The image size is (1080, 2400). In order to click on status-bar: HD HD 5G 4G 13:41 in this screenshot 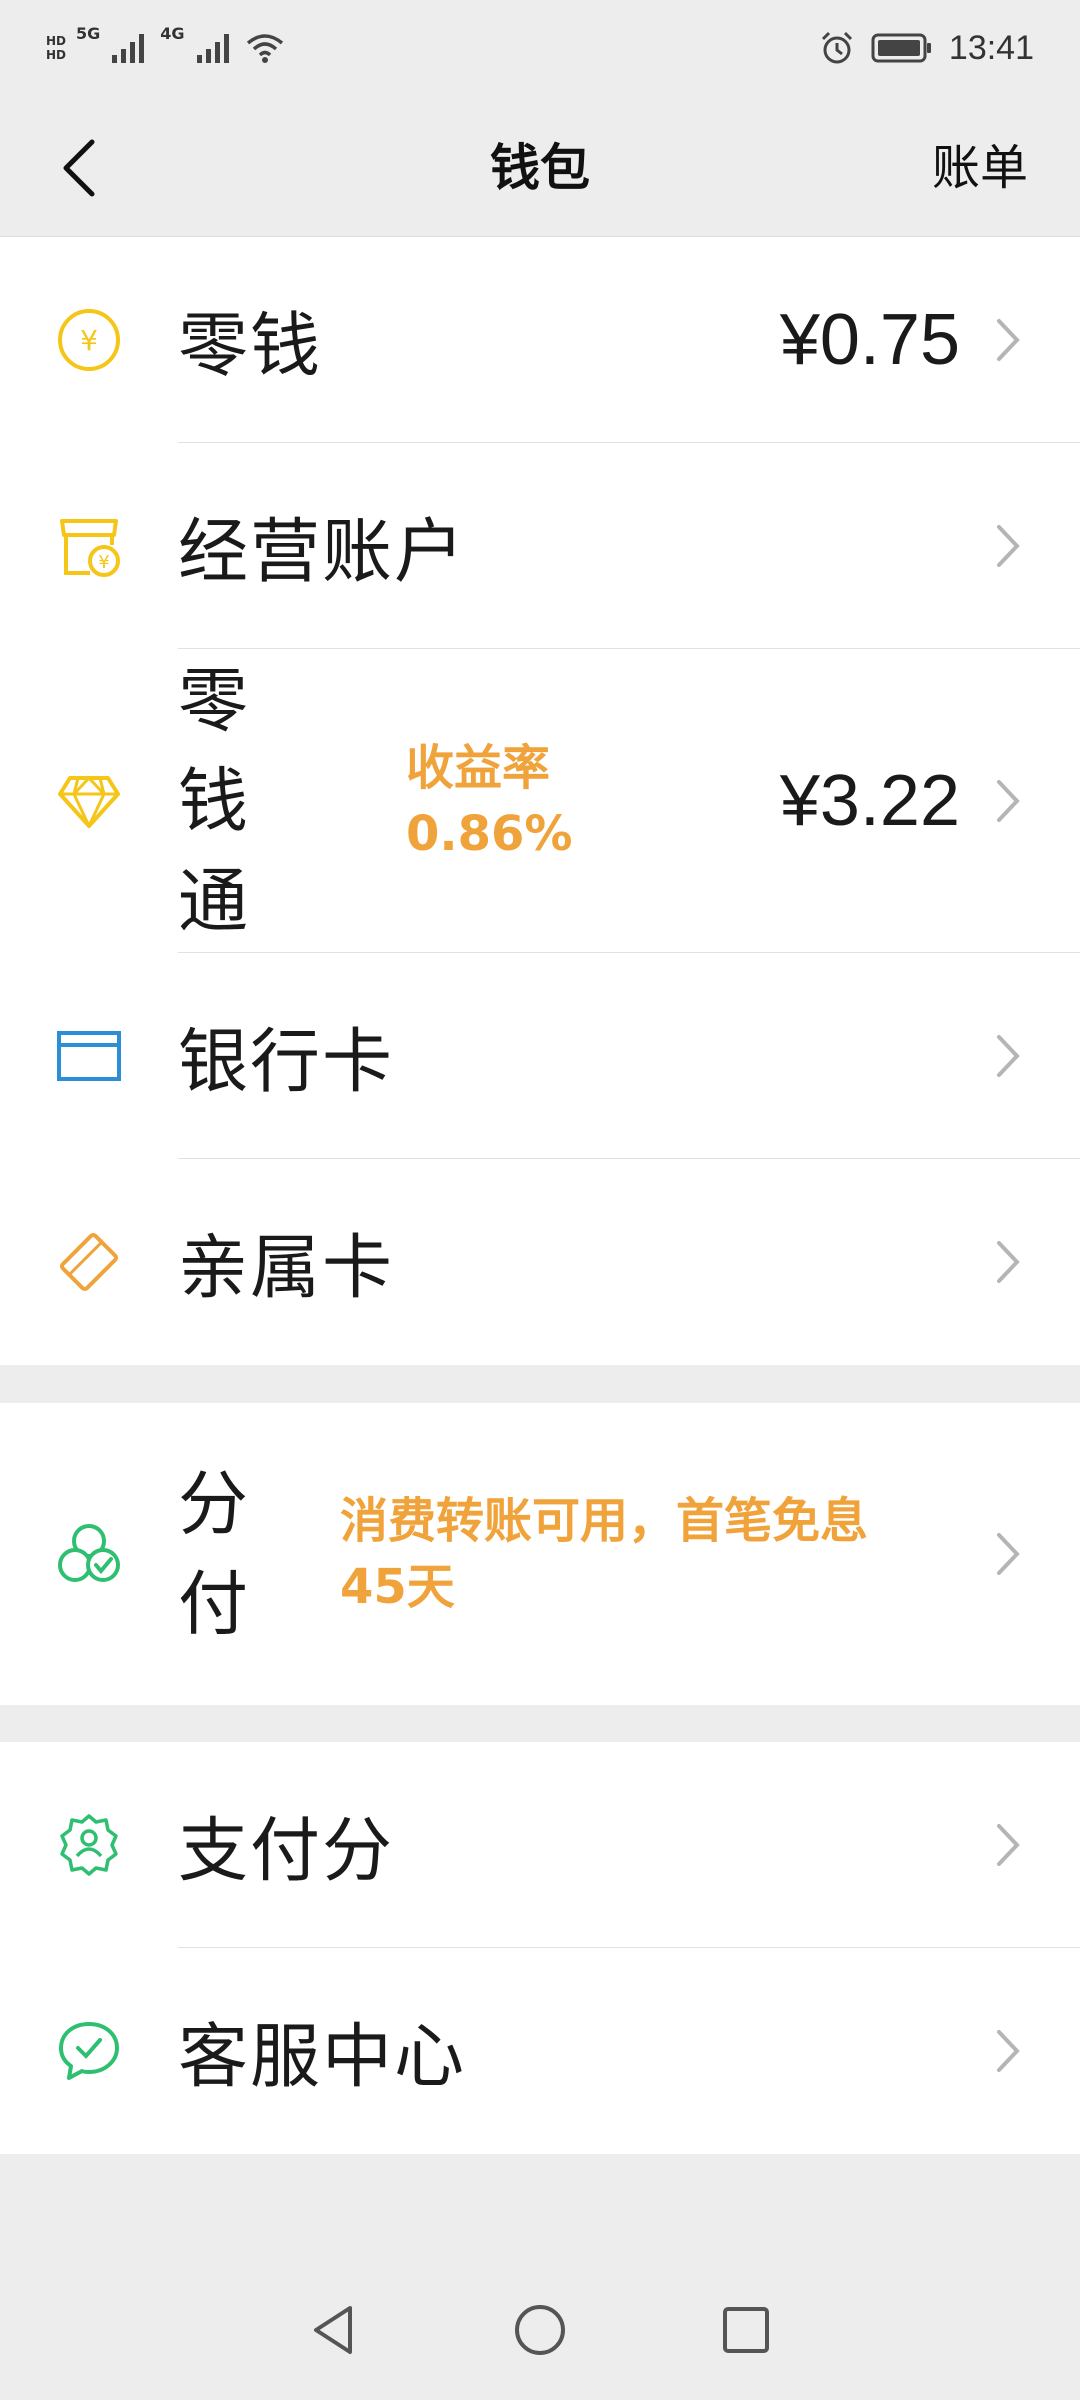, I will do `click(540, 50)`.